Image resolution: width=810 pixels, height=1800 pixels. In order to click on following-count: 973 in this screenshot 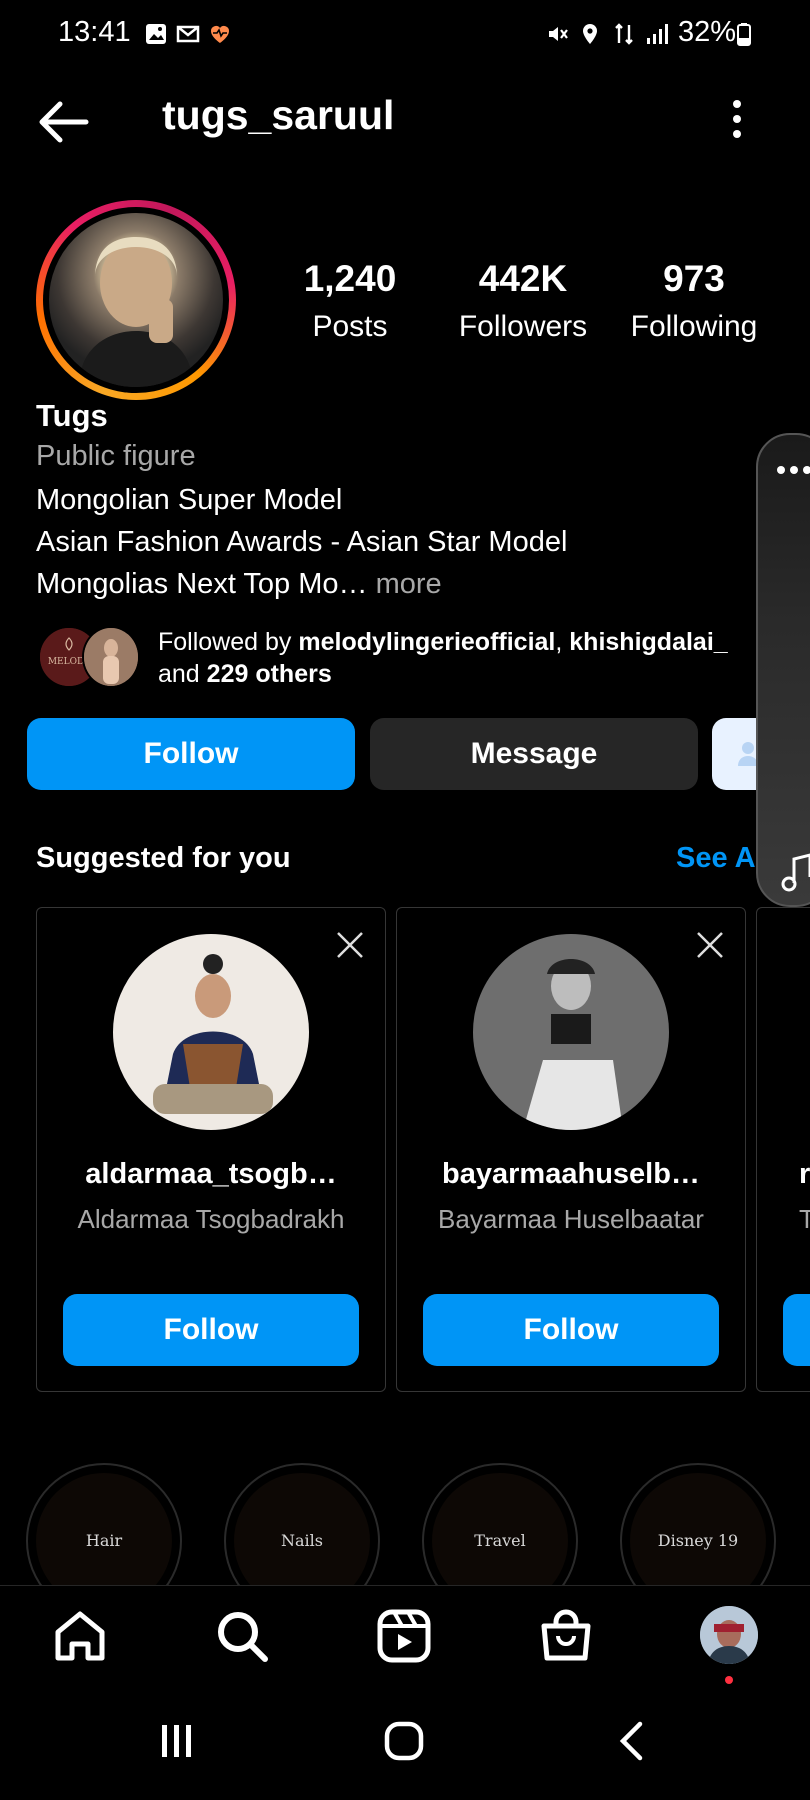, I will do `click(694, 278)`.